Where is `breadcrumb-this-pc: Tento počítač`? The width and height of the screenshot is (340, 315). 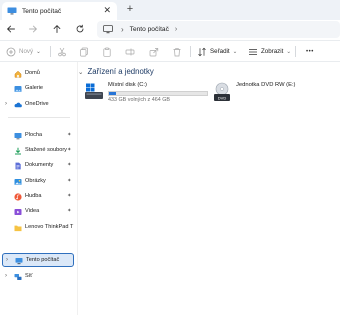
breadcrumb-this-pc: Tento počítač is located at coordinates (149, 29).